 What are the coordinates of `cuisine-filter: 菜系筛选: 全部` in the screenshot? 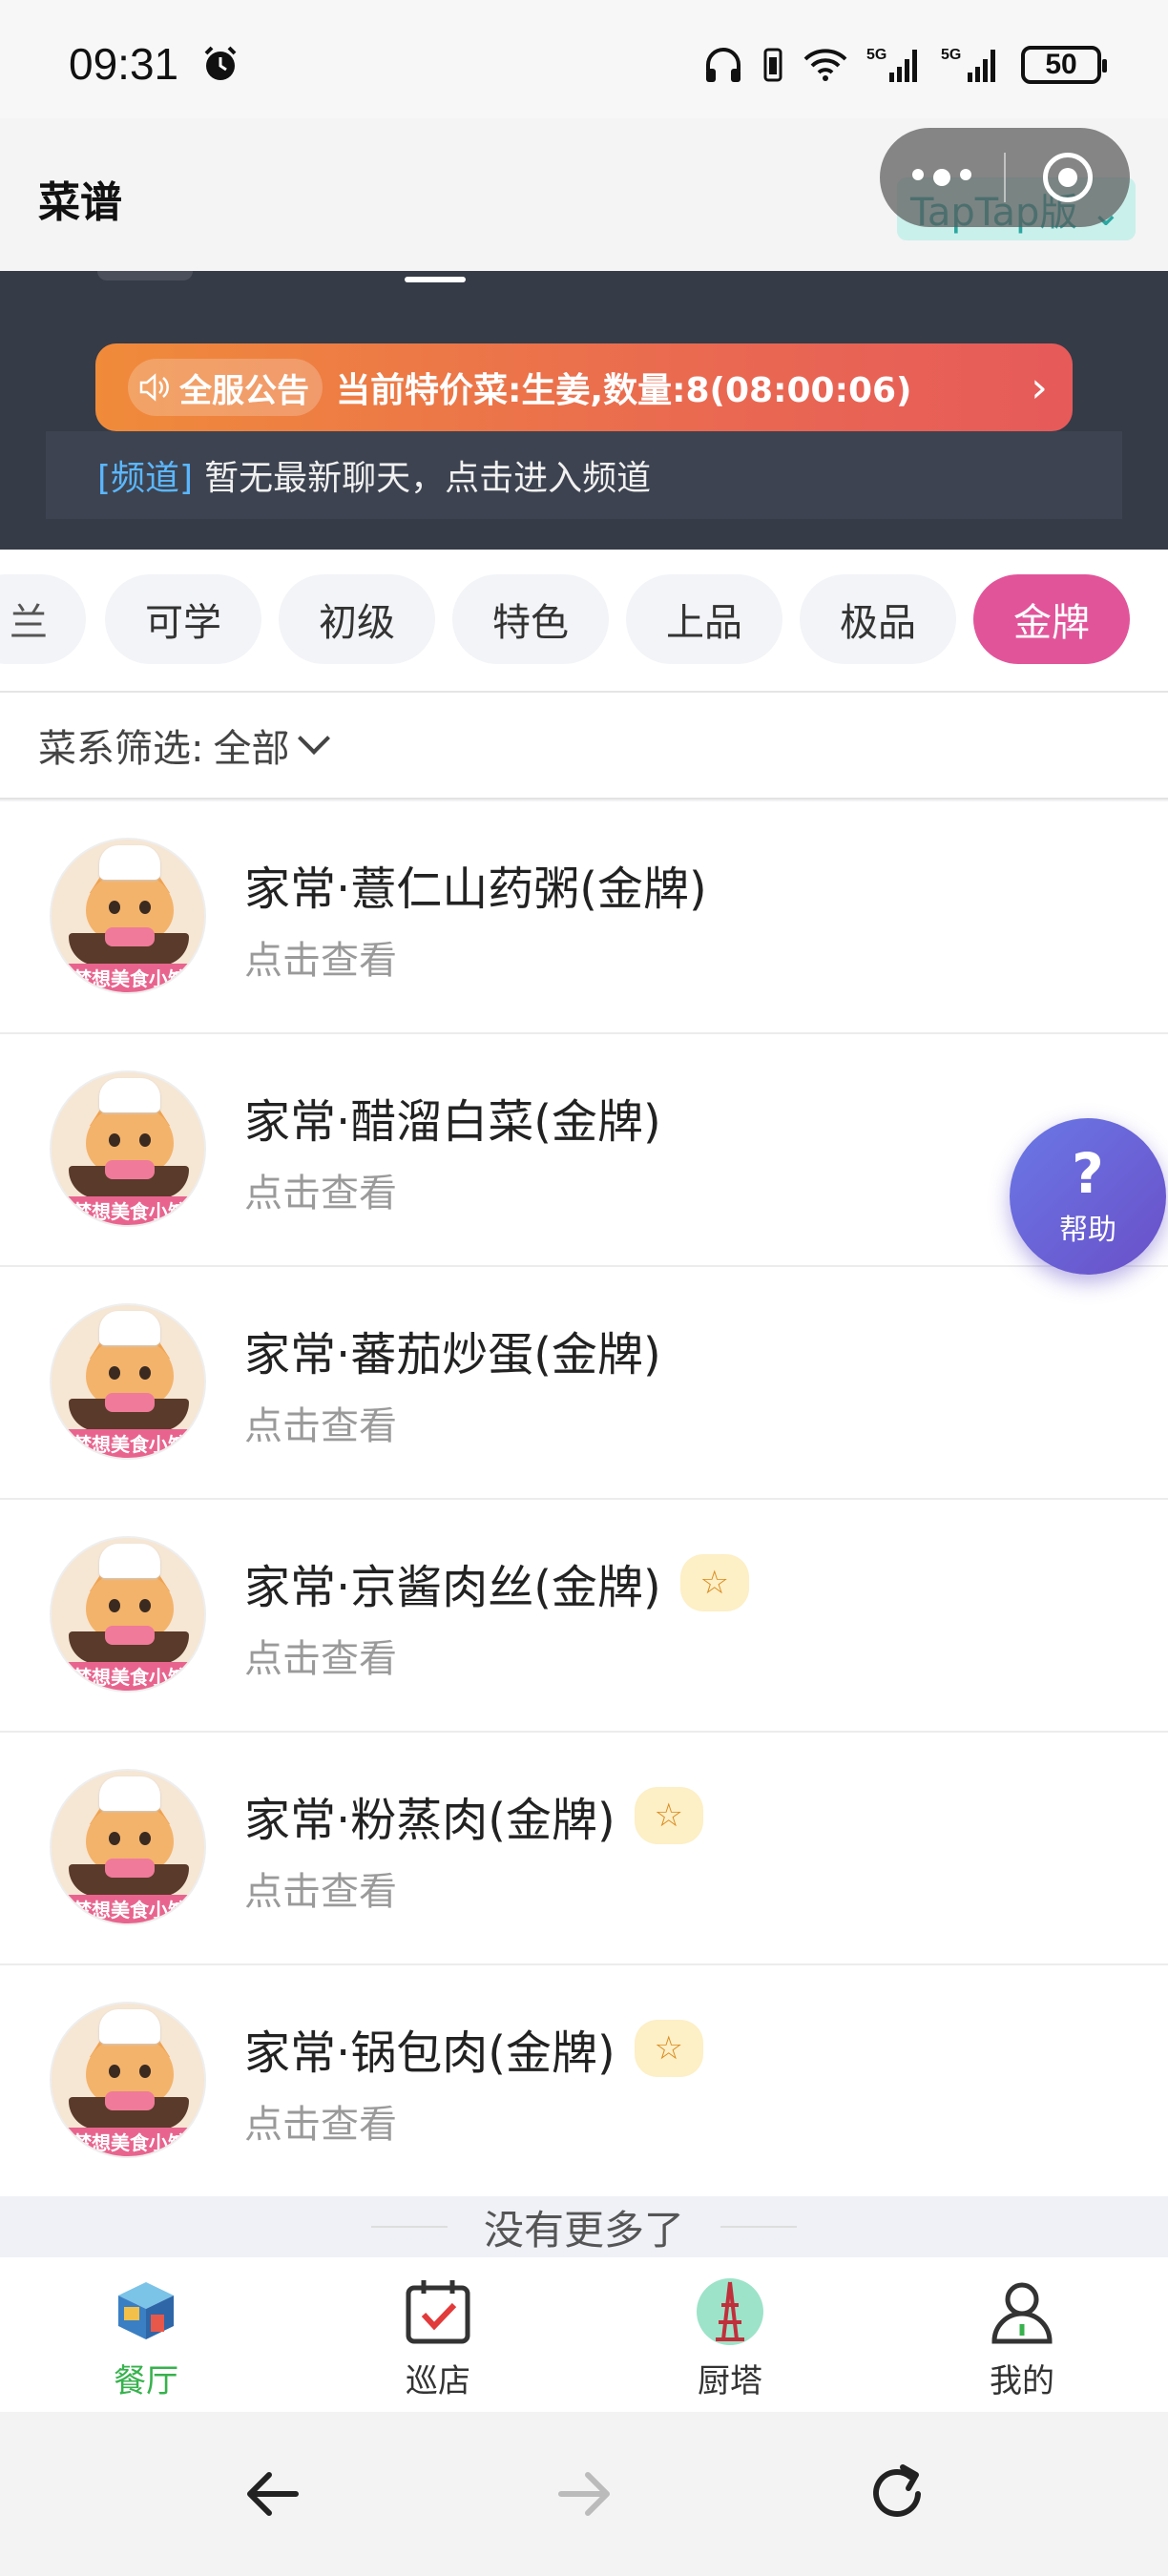 It's located at (584, 746).